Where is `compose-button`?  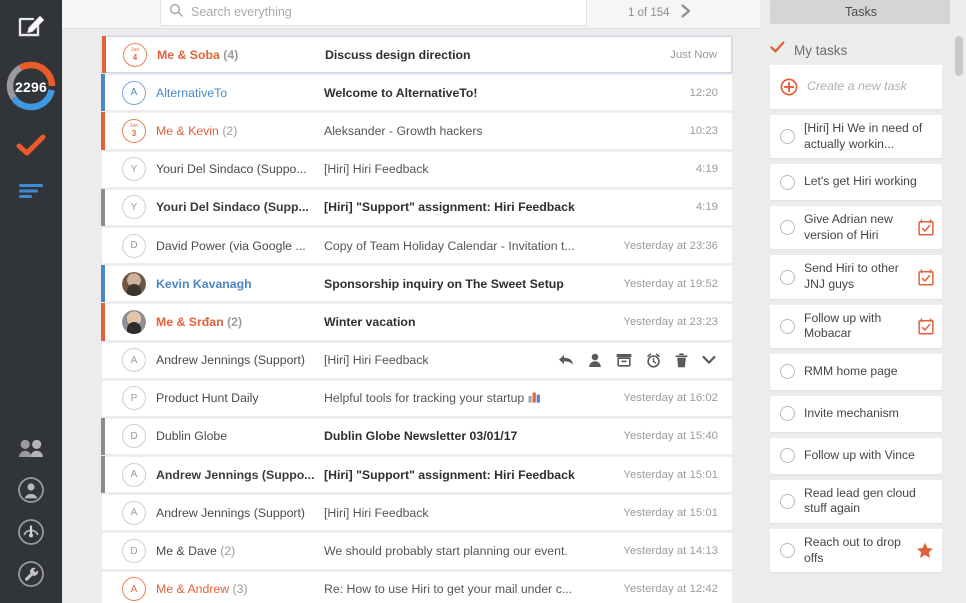
compose-button is located at coordinates (31, 27).